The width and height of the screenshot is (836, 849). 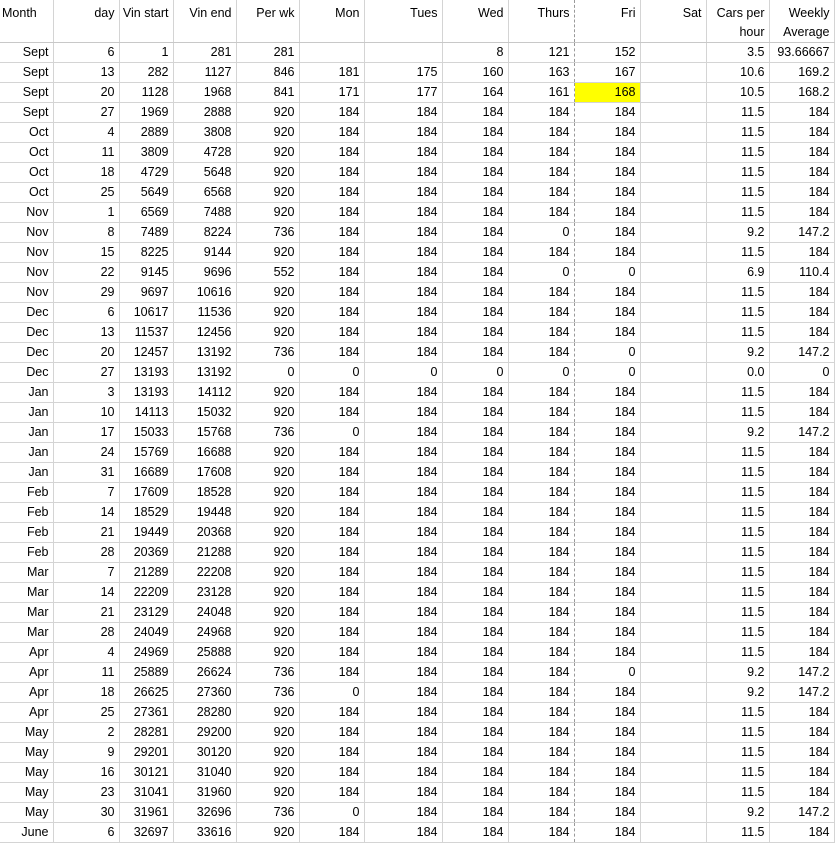 What do you see at coordinates (332, 72) in the screenshot?
I see `cell: 181` at bounding box center [332, 72].